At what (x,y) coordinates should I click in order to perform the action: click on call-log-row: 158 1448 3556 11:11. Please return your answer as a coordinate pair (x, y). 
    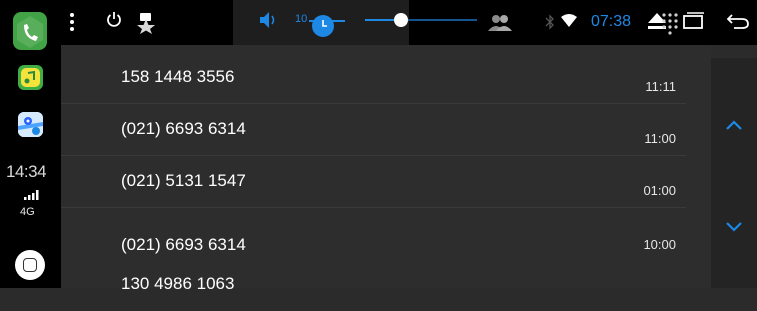
    Looking at the image, I should click on (373, 77).